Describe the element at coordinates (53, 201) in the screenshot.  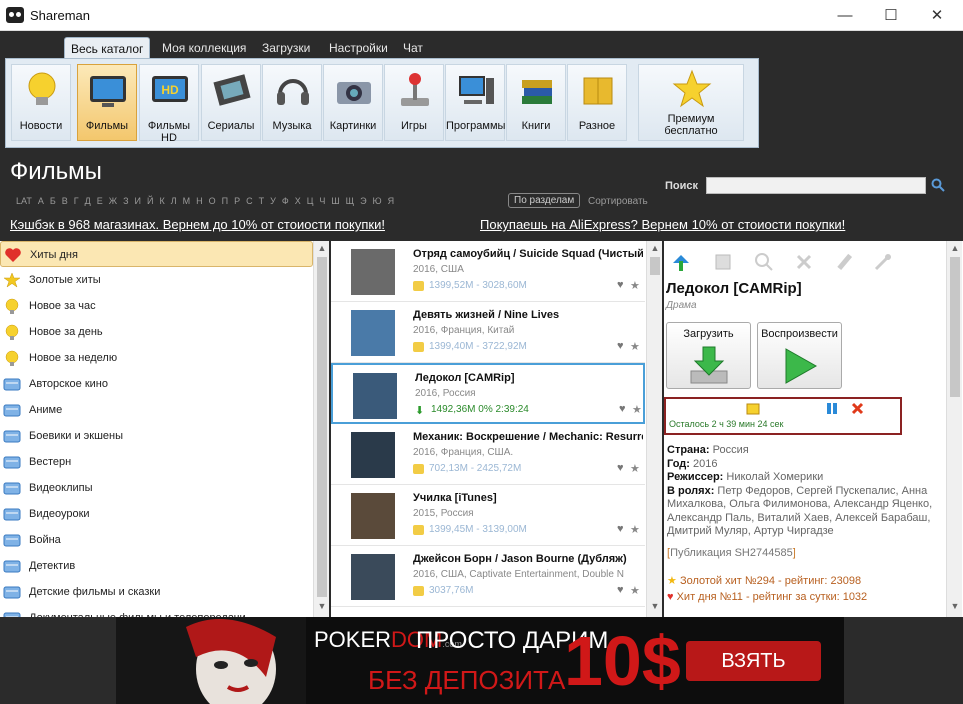
I see `alphabet-letter: Б` at that location.